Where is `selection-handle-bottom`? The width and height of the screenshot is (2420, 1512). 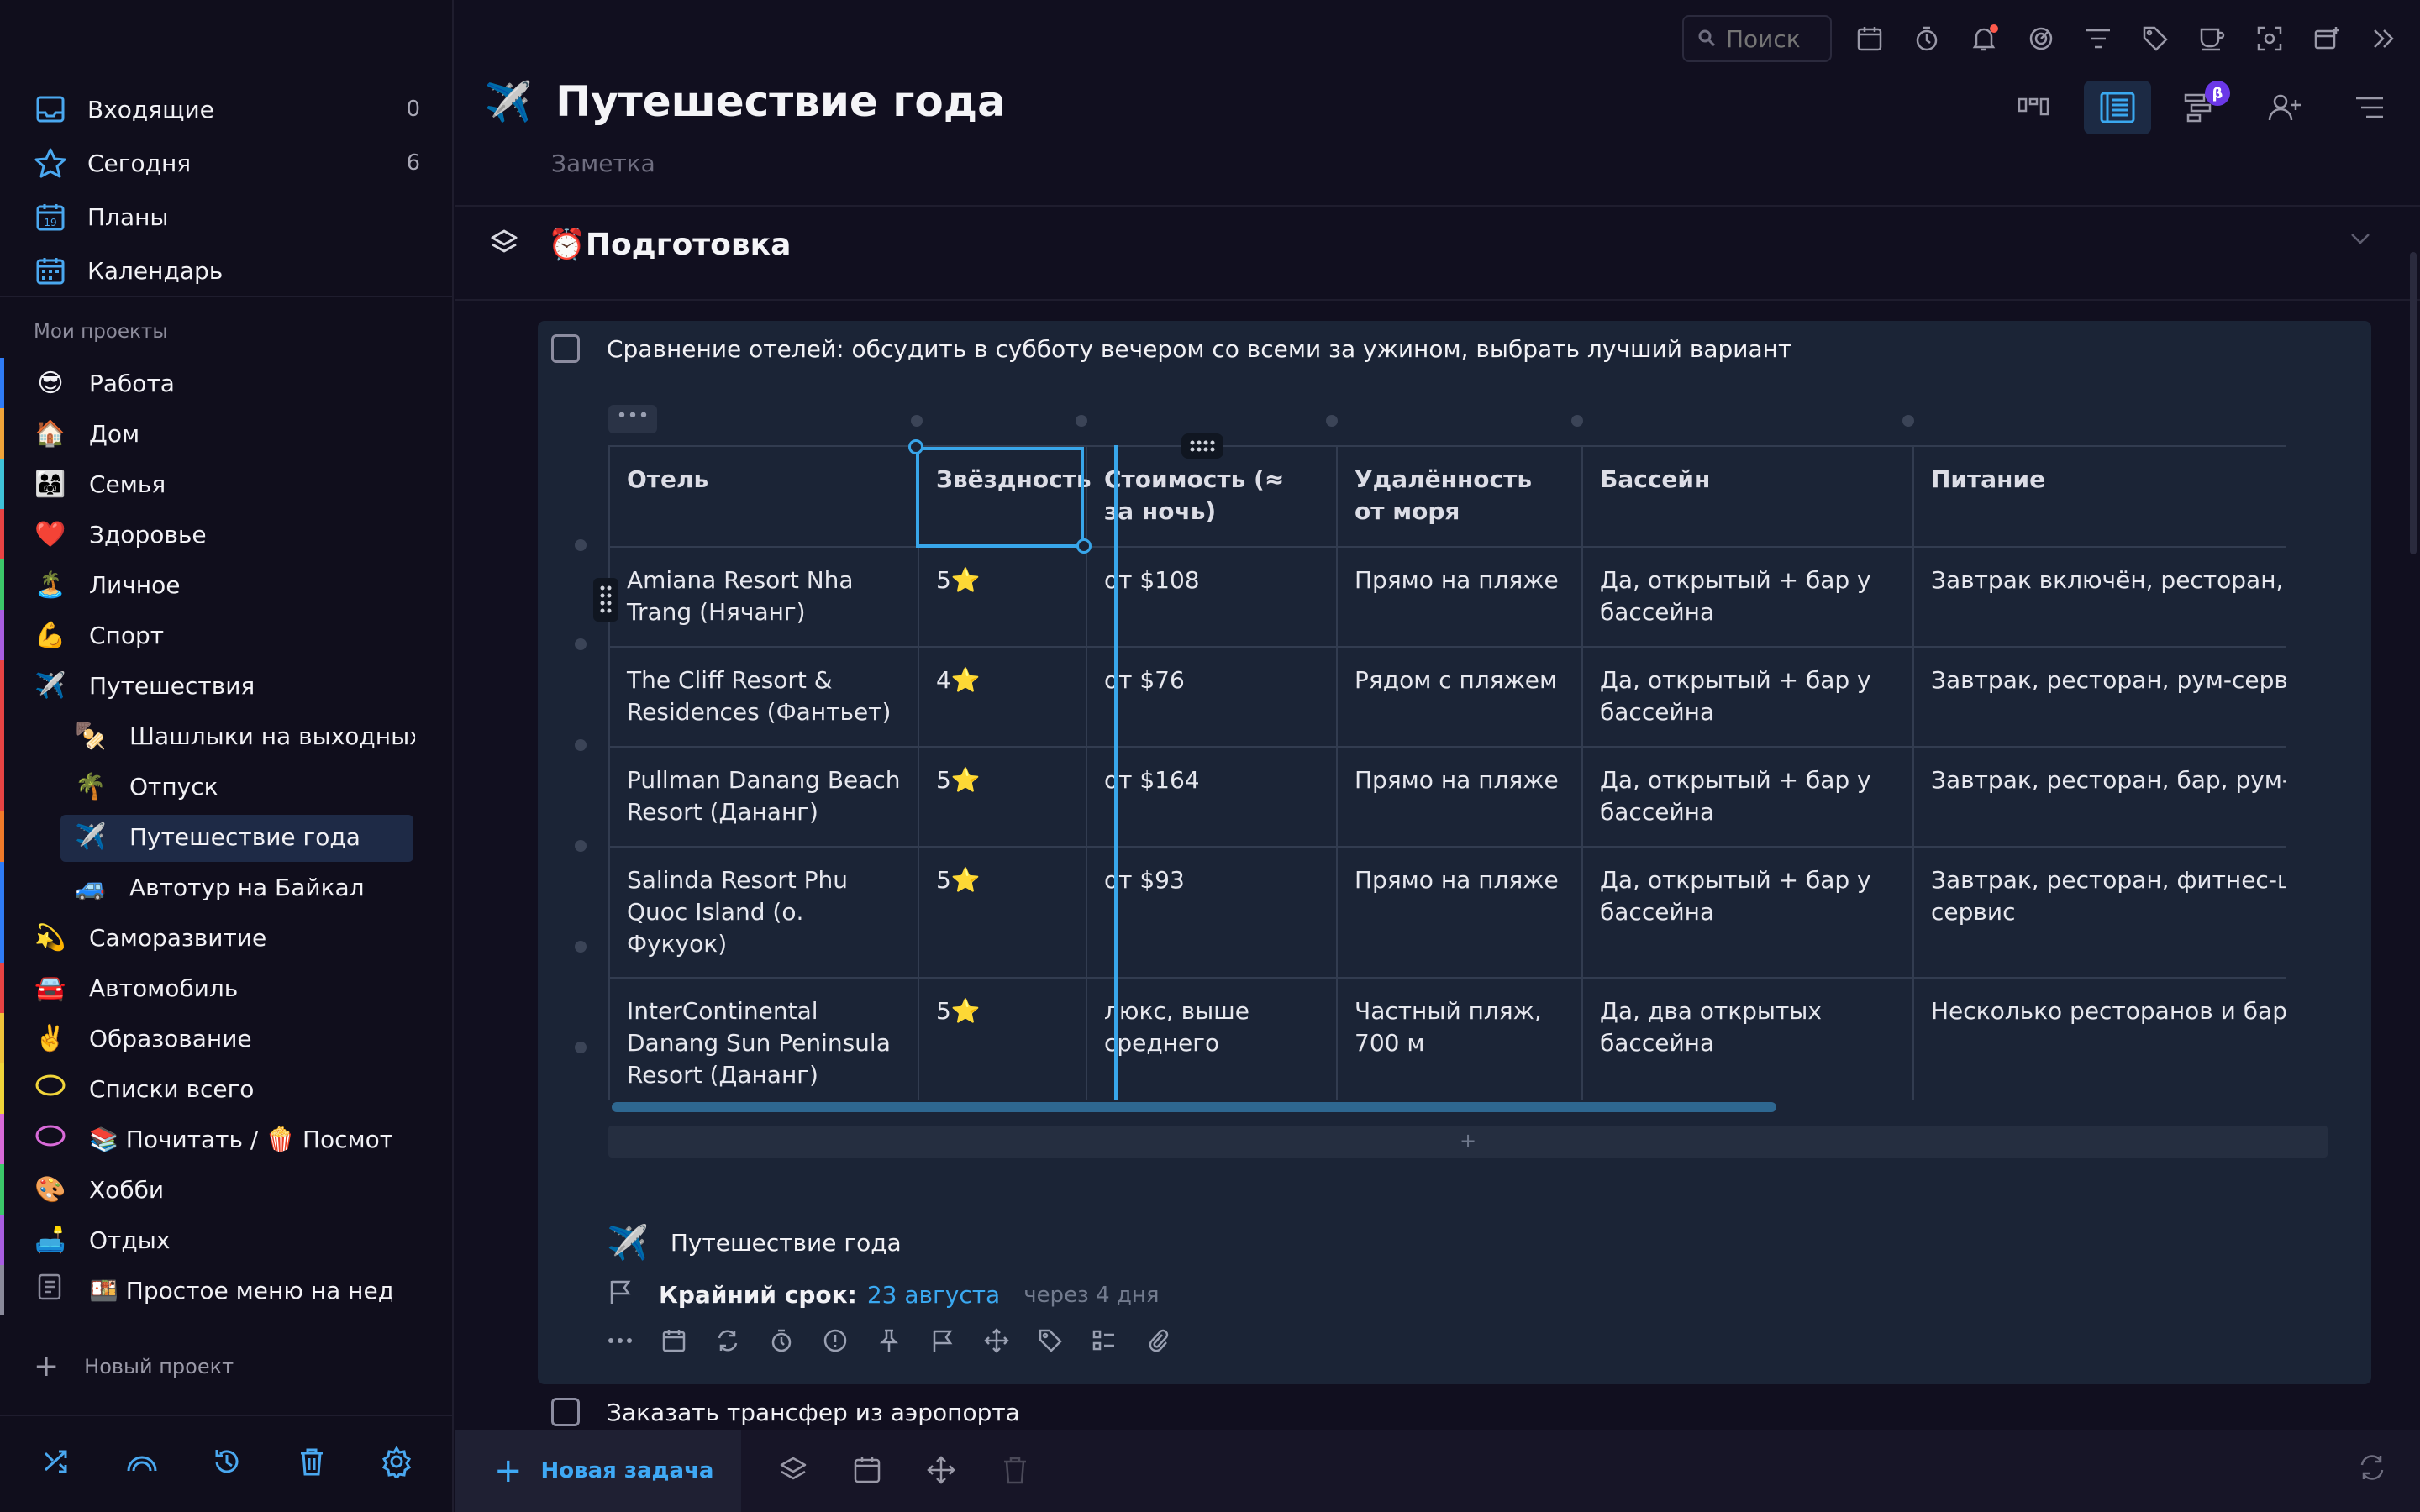
selection-handle-bottom is located at coordinates (1084, 546).